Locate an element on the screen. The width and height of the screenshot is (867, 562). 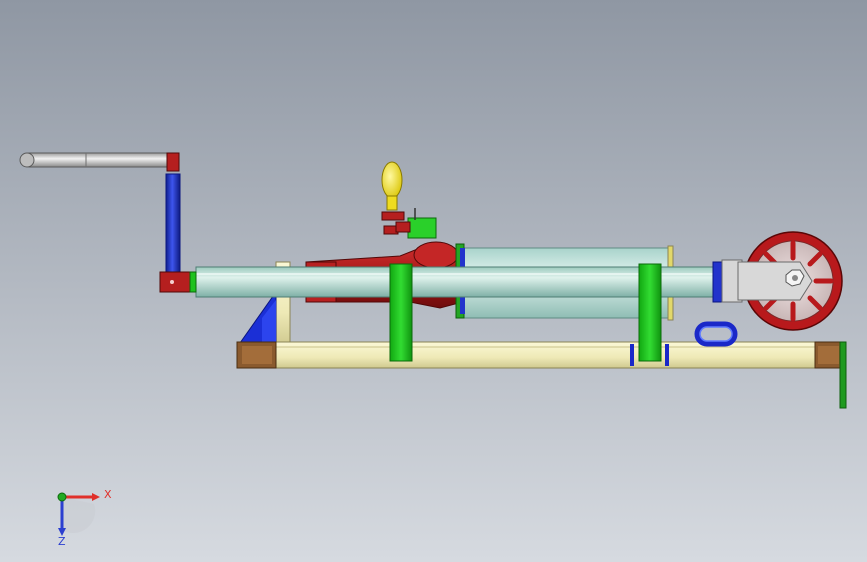
jack-tube-body is located at coordinates (456, 282).